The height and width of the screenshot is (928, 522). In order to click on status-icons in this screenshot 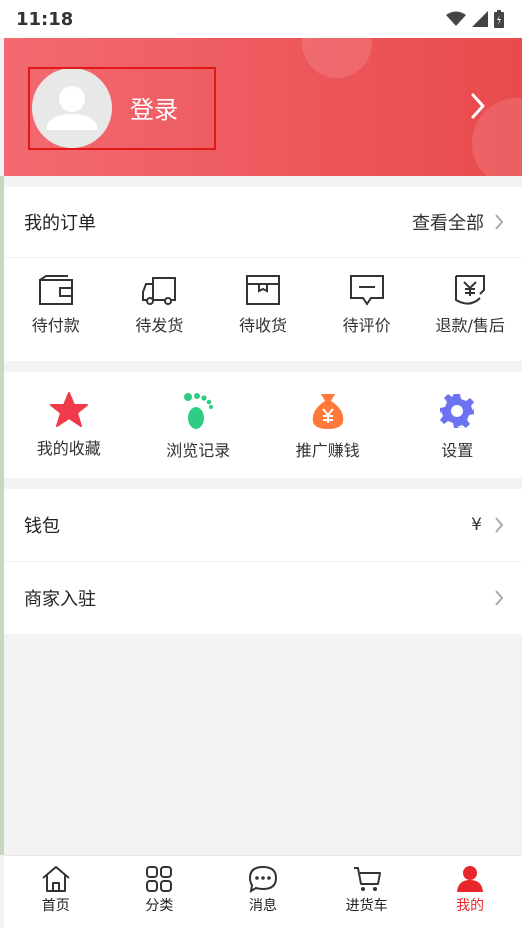, I will do `click(475, 19)`.